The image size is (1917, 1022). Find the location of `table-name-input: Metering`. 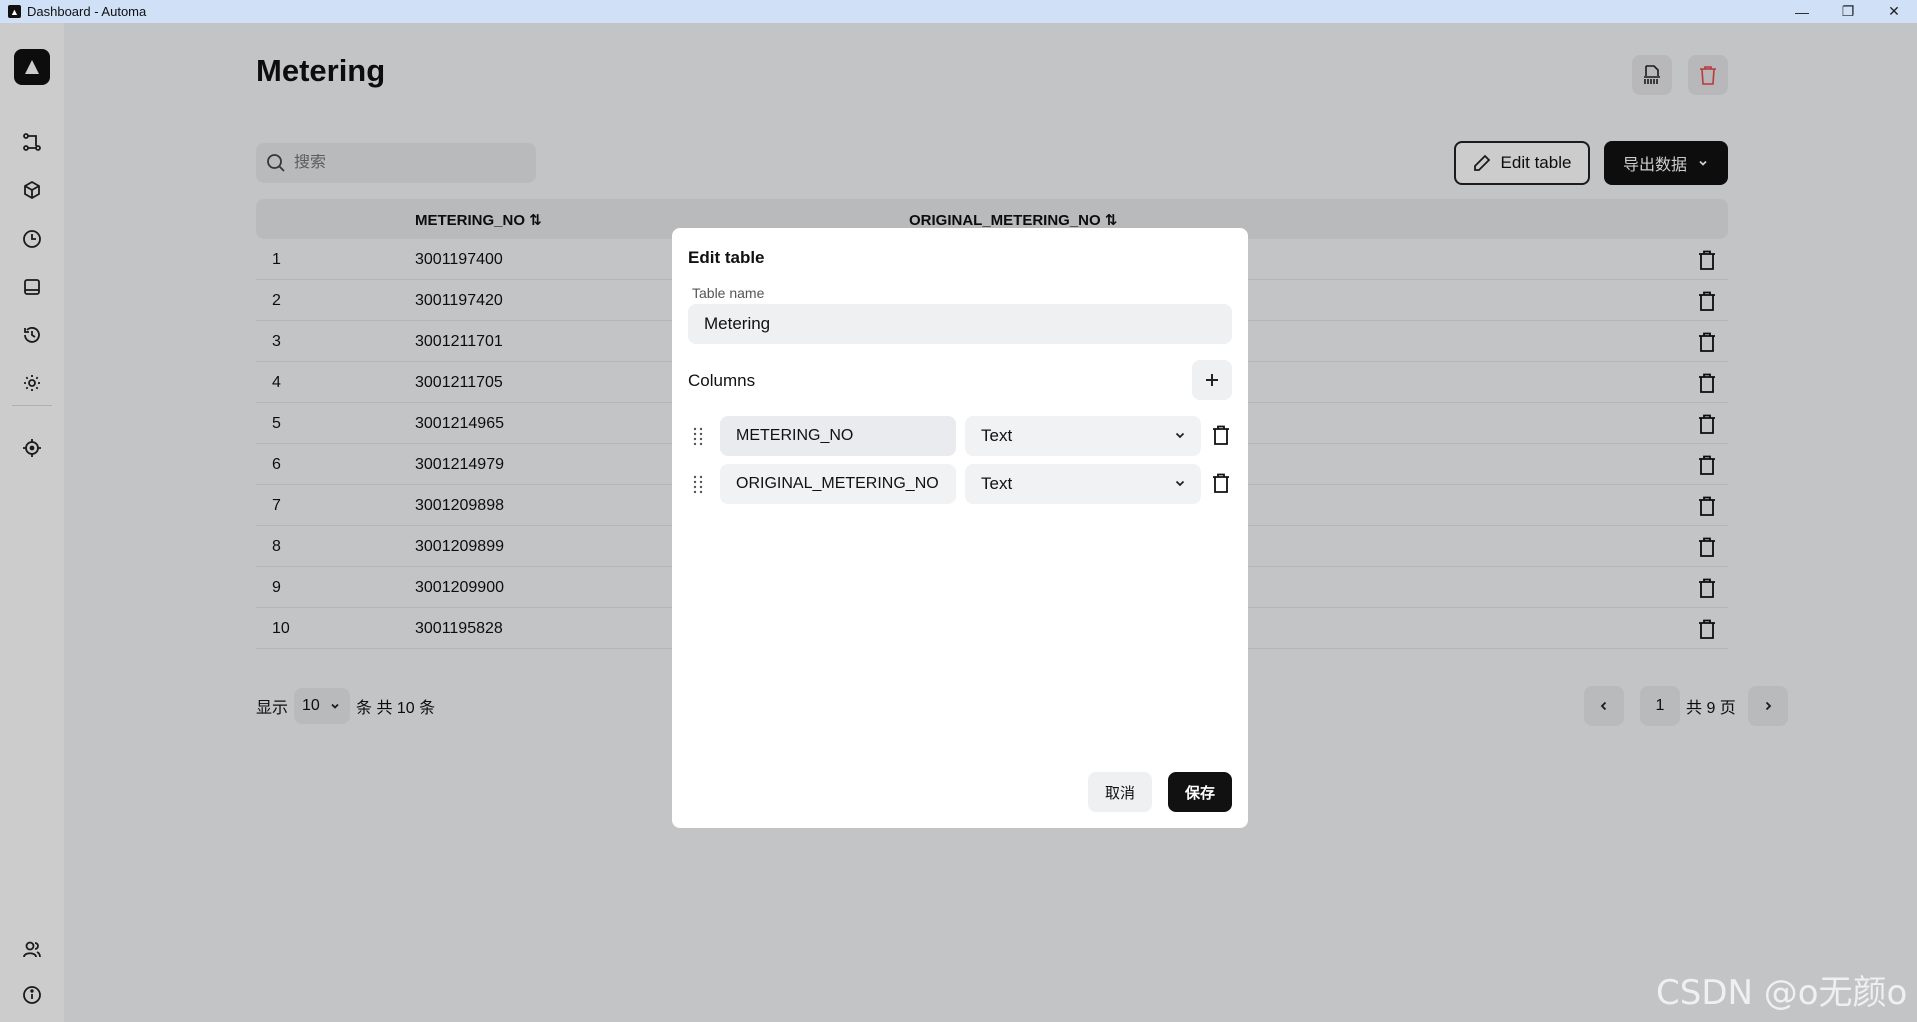

table-name-input: Metering is located at coordinates (960, 324).